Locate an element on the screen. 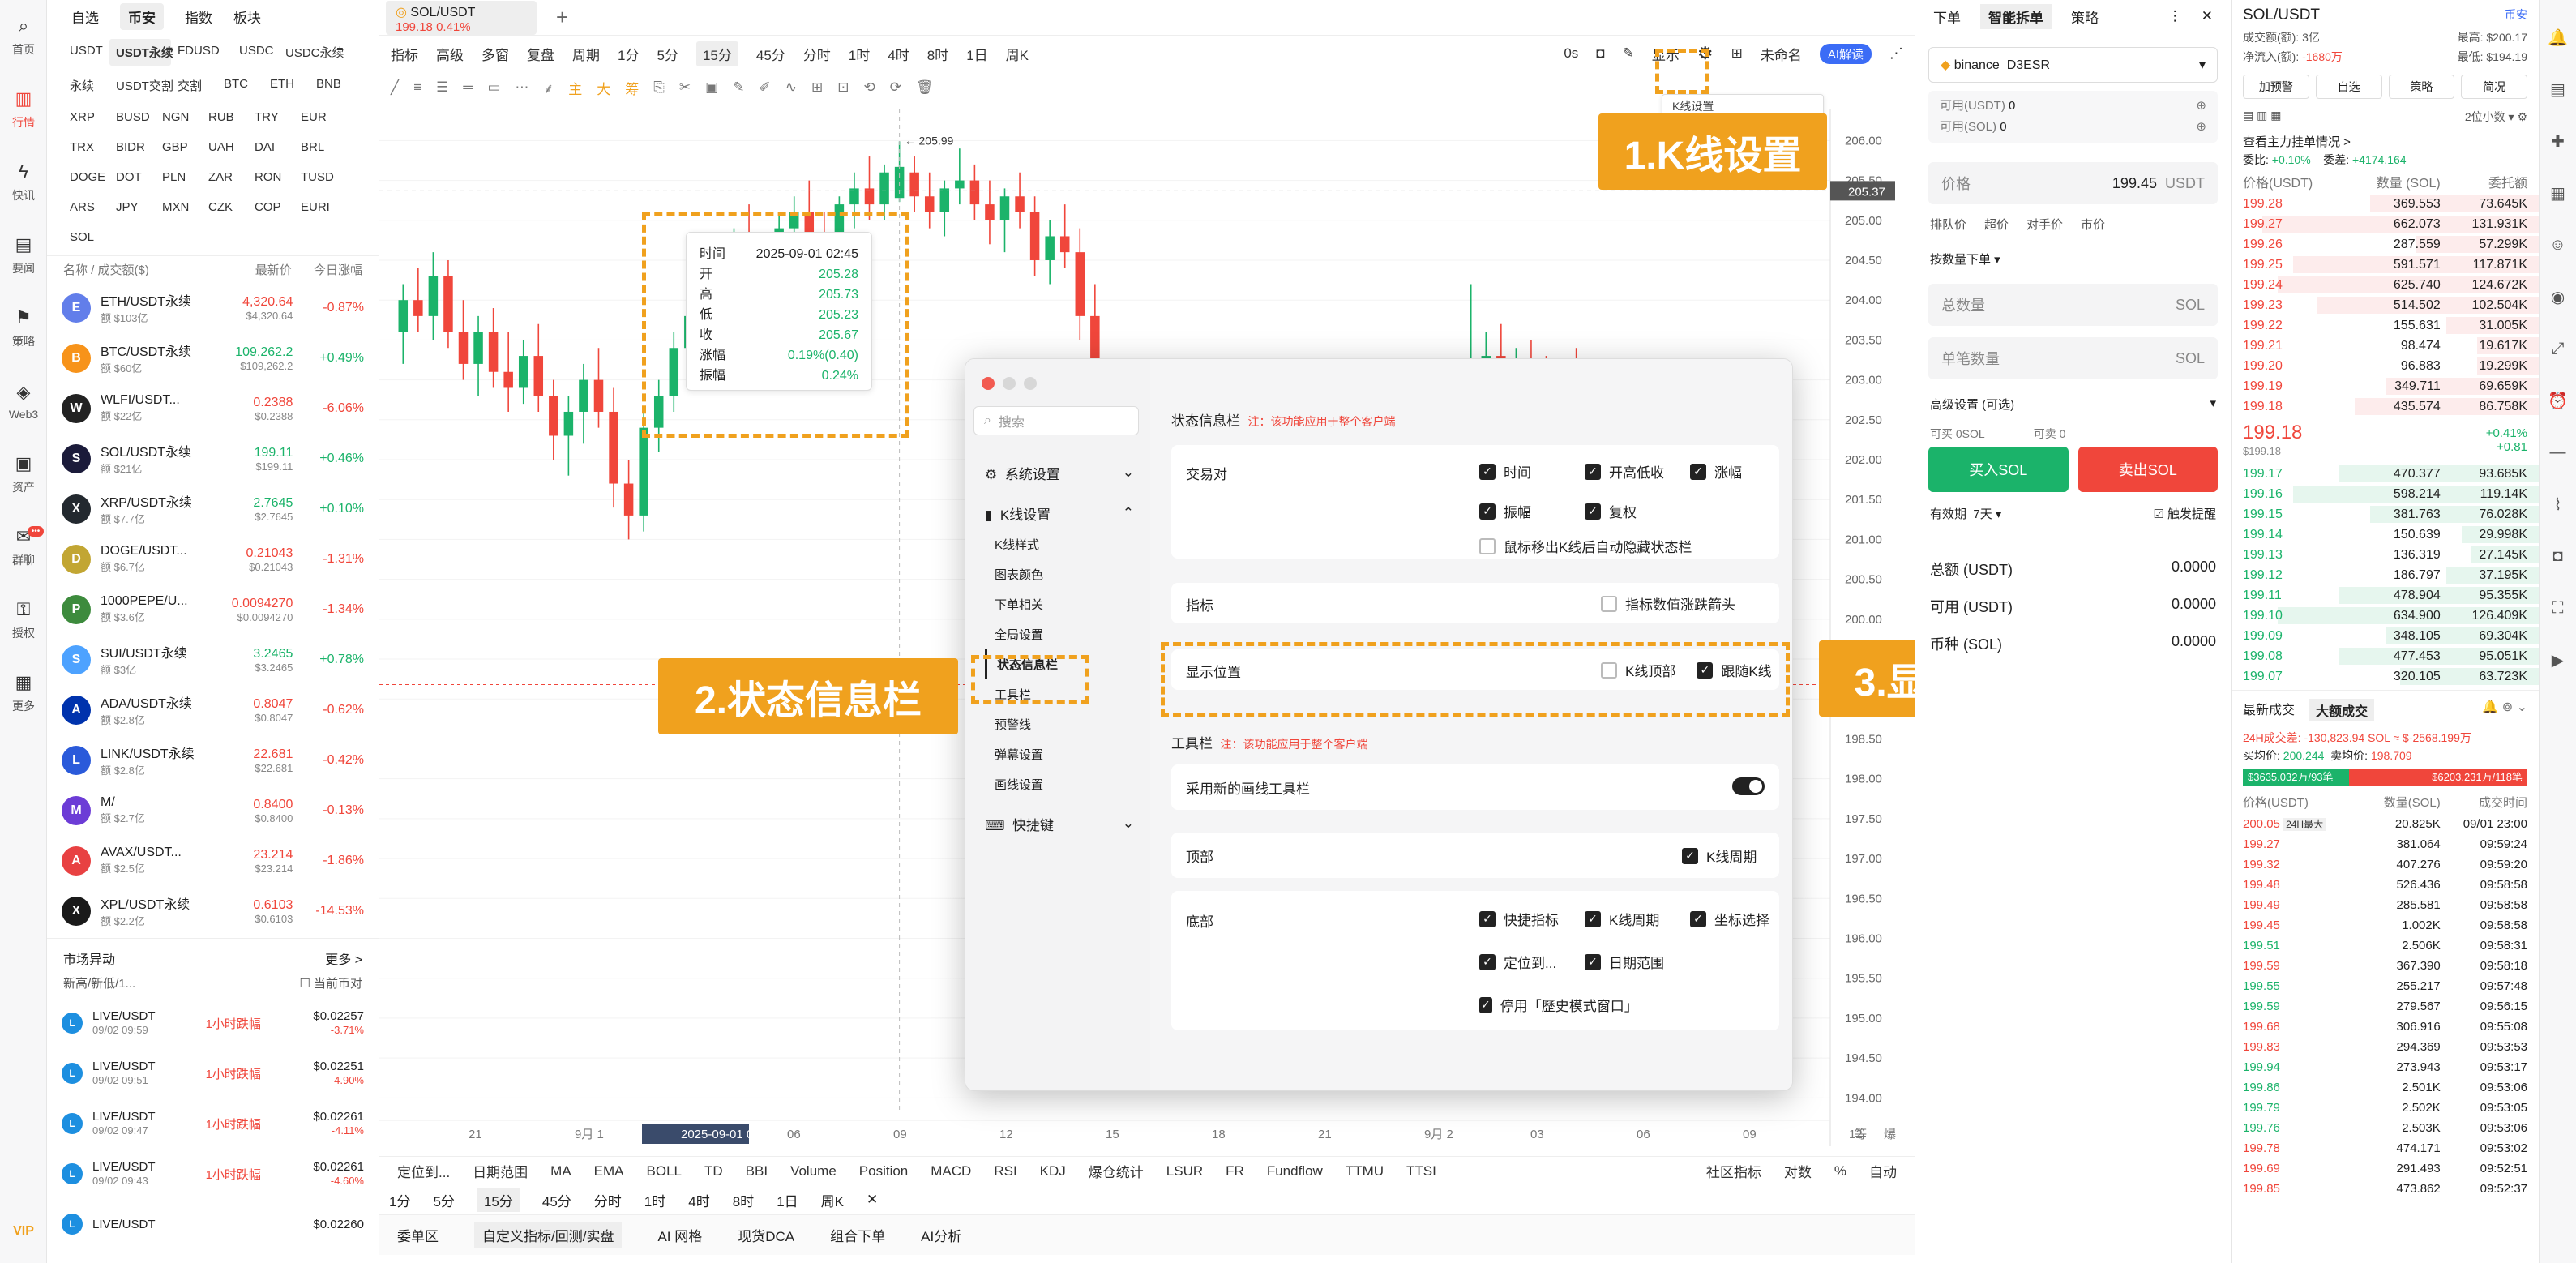 The width and height of the screenshot is (2576, 1263). indicator-3: TD is located at coordinates (713, 1171).